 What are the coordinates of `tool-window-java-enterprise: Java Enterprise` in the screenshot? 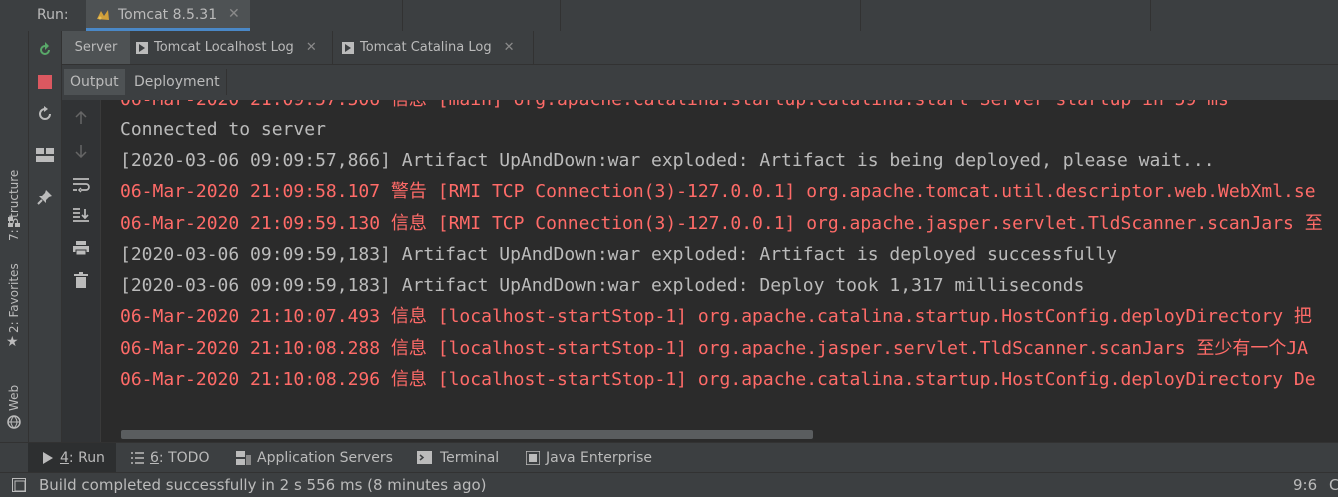 It's located at (589, 457).